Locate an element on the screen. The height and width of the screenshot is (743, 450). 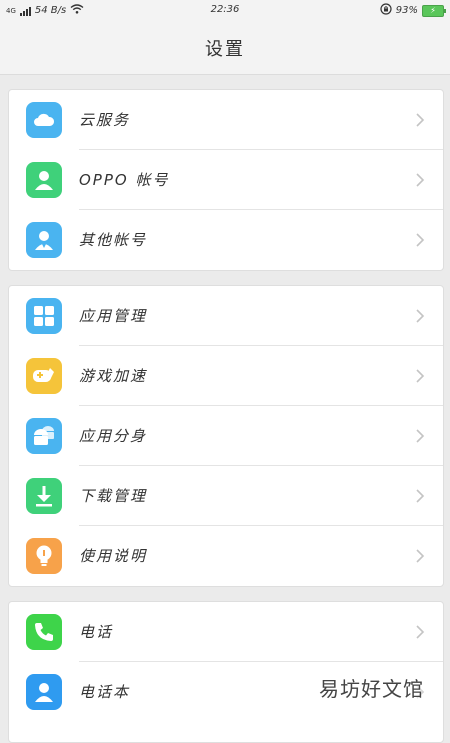
settings-item-label: 使用说明 is located at coordinates (113, 556).